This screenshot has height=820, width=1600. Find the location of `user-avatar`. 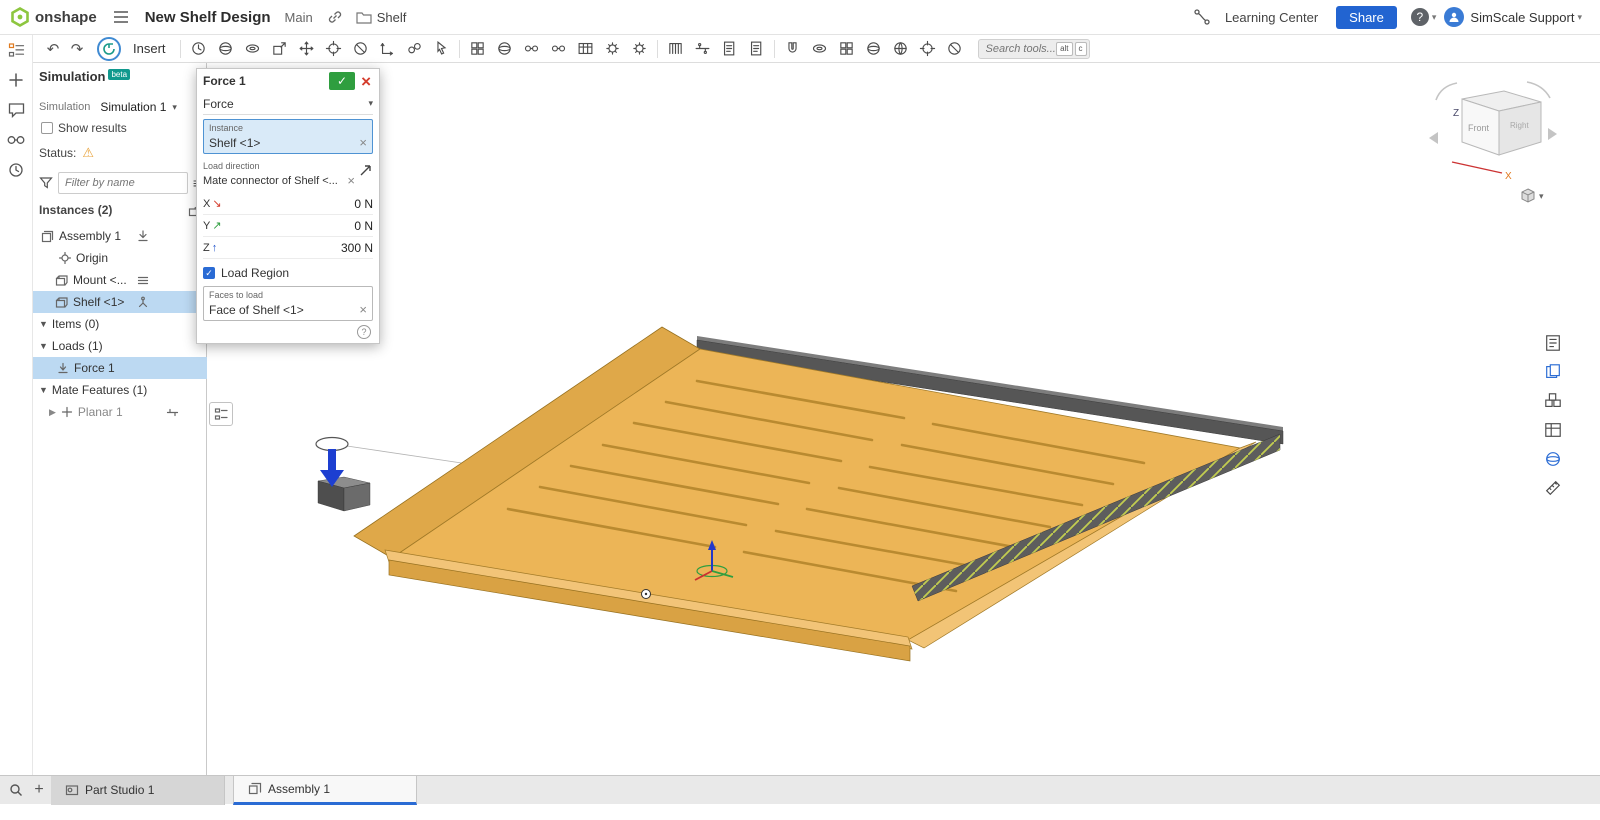

user-avatar is located at coordinates (1454, 17).